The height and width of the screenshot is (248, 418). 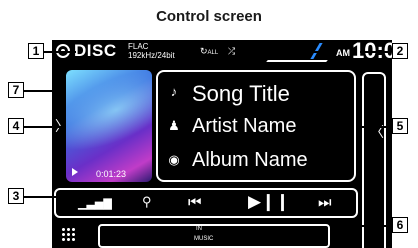 I want to click on bottom-line-1: IN, so click(x=199, y=229).